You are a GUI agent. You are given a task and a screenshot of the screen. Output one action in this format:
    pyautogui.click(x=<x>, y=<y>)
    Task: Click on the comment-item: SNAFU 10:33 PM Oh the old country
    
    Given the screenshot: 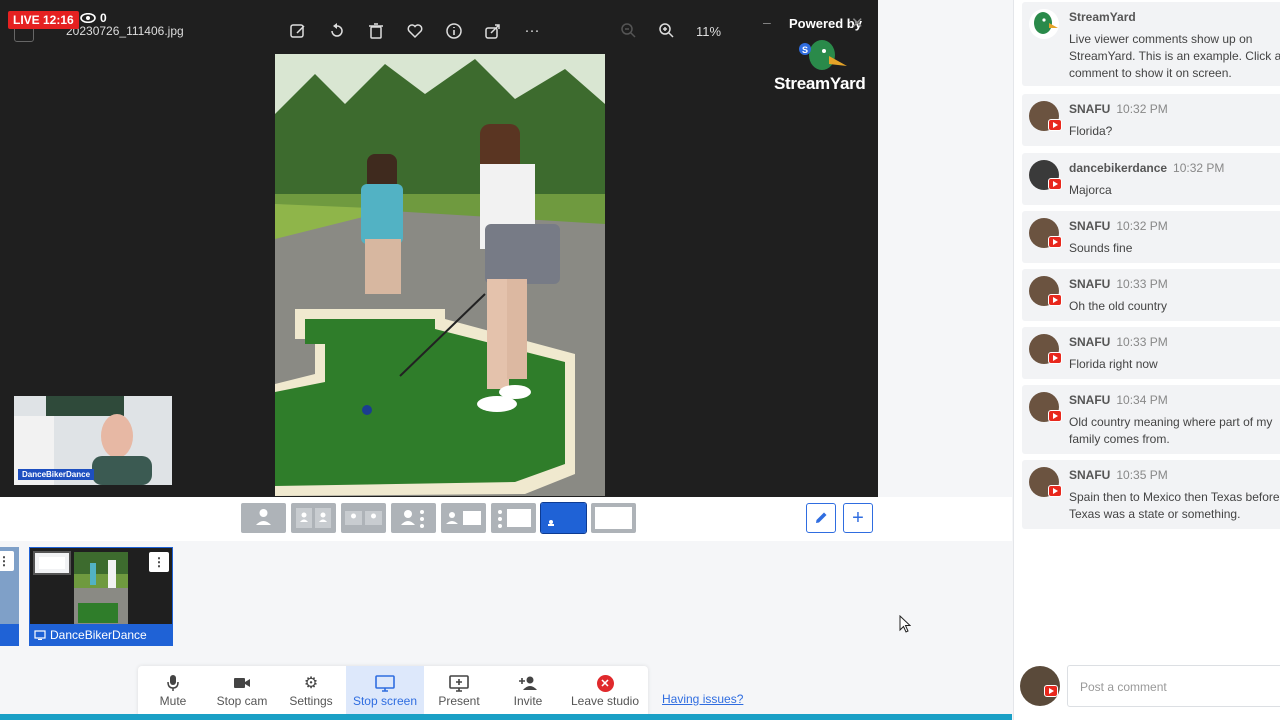 What is the action you would take?
    pyautogui.click(x=1151, y=295)
    